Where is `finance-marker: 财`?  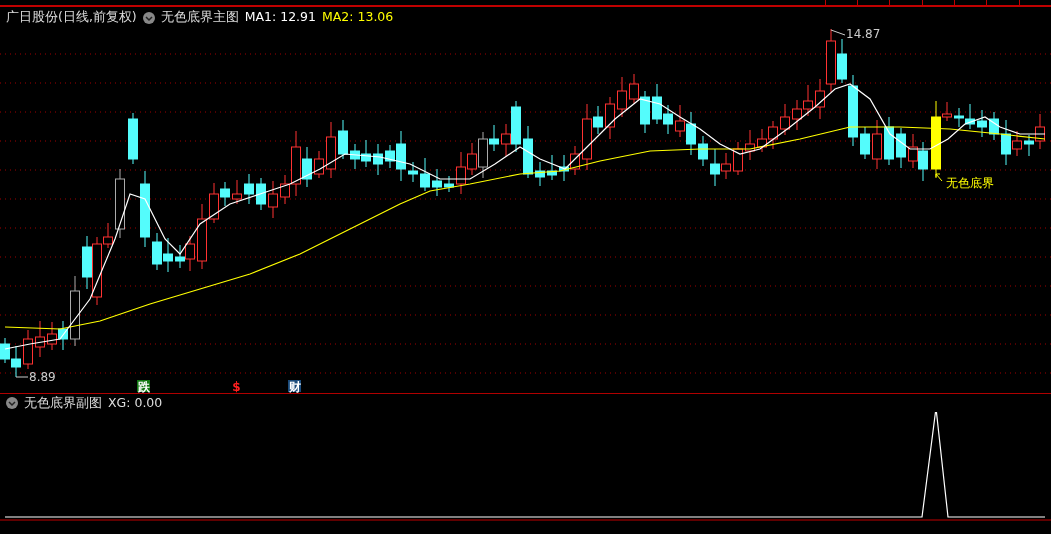
finance-marker: 财 is located at coordinates (294, 386).